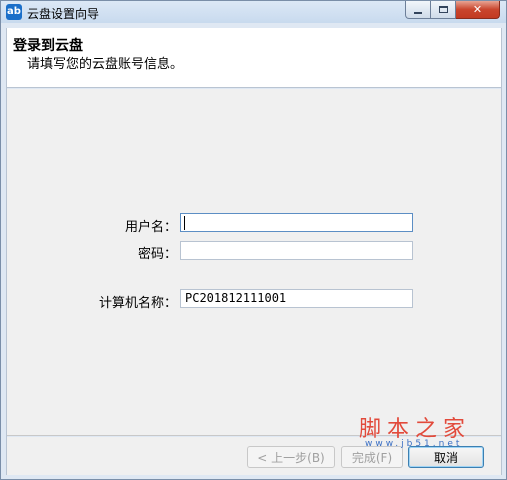  What do you see at coordinates (157, 254) in the screenshot?
I see `password-label: 密码：` at bounding box center [157, 254].